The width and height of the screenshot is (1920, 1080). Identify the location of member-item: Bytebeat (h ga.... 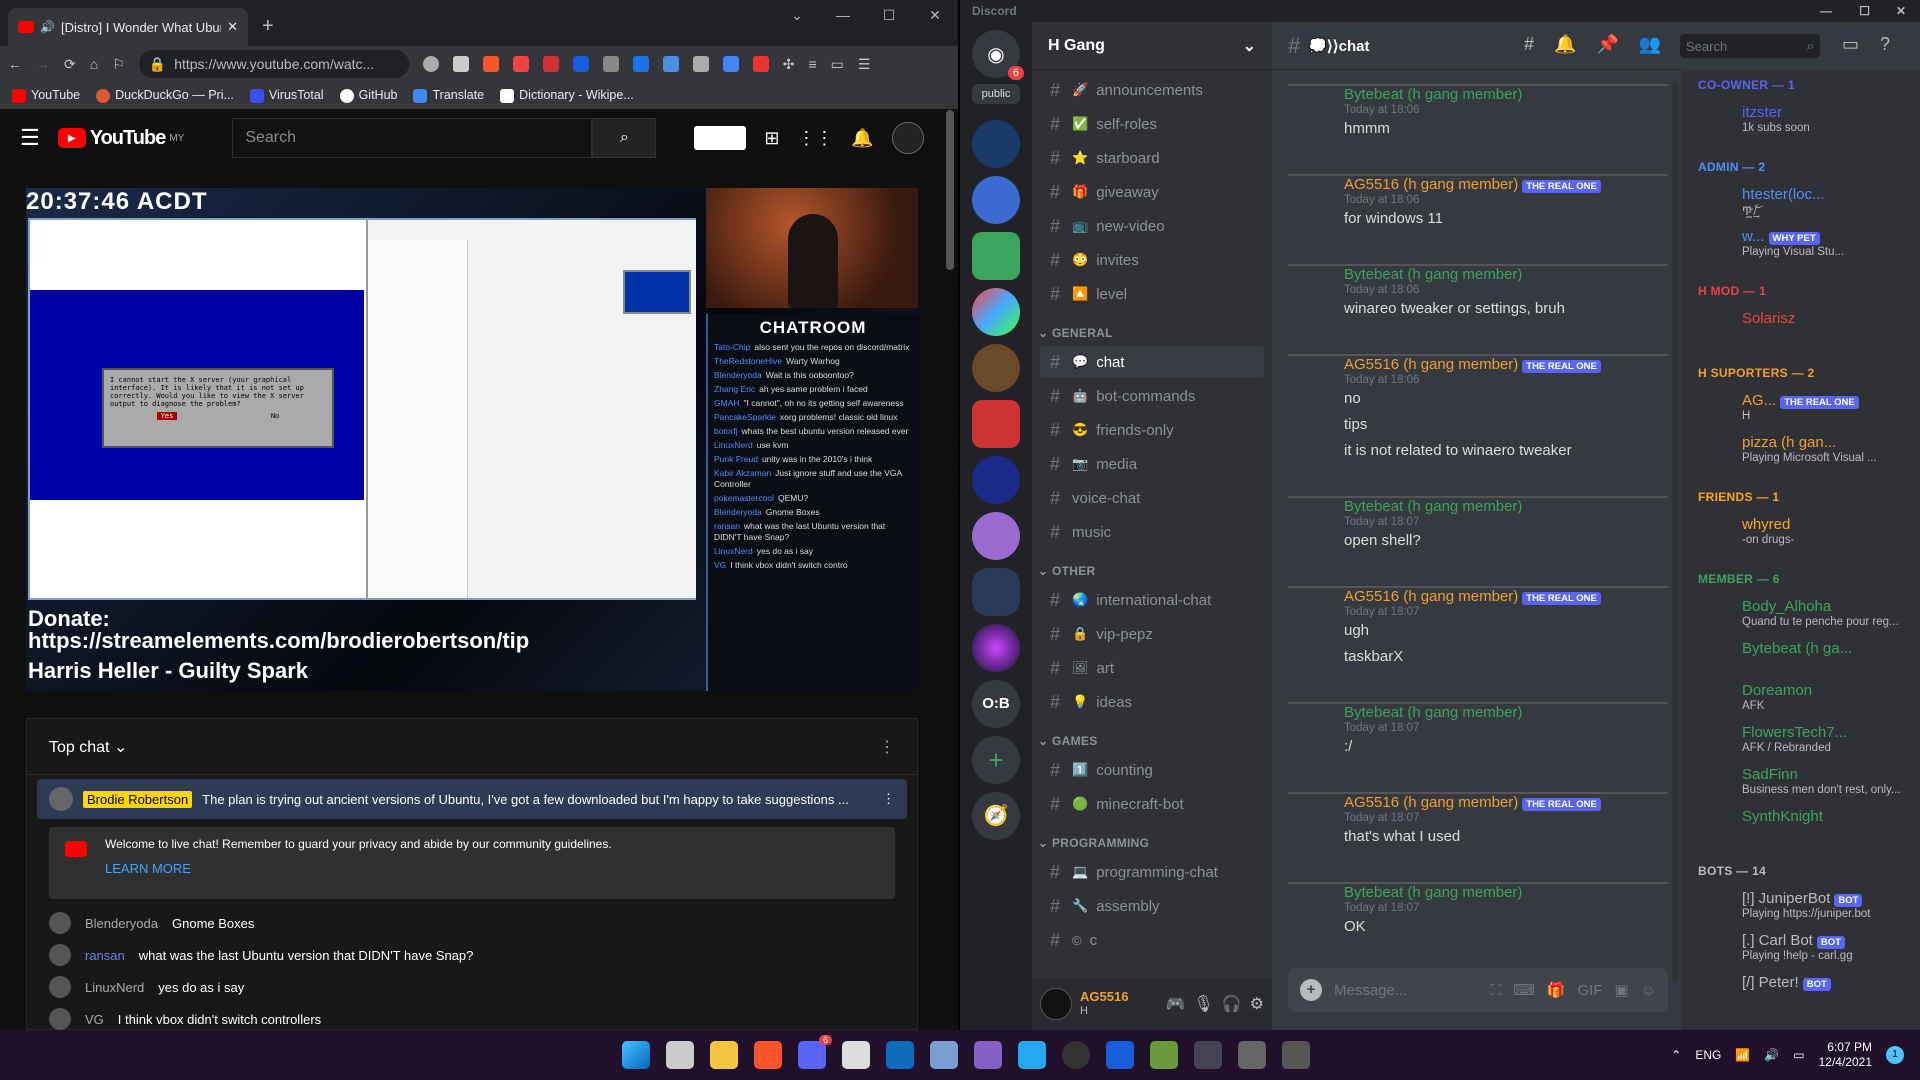
(1803, 656).